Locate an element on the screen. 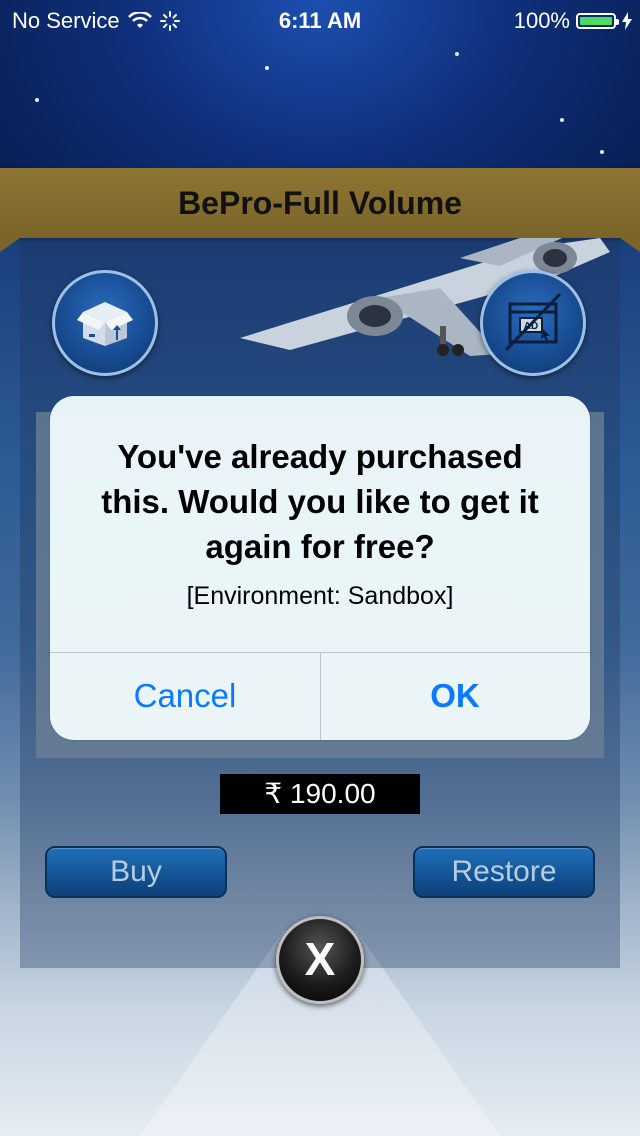 The width and height of the screenshot is (640, 1136). battery-percent: 100% is located at coordinates (541, 20).